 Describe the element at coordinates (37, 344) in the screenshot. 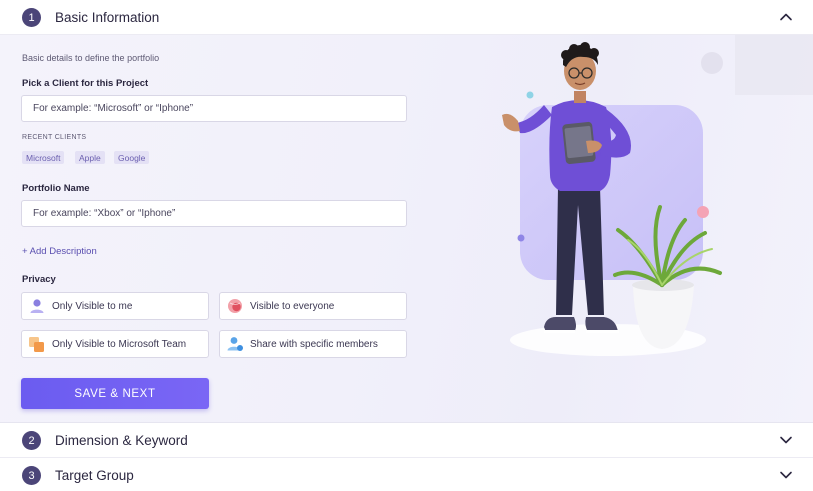

I see `team-icon` at that location.